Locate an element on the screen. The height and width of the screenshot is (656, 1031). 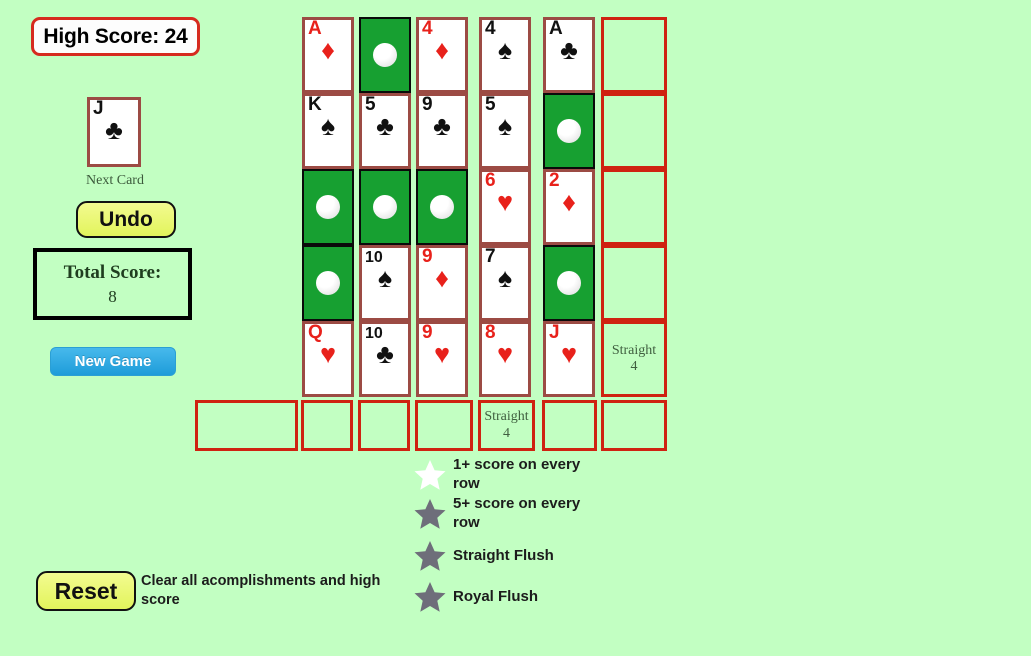
playing-card: 4 ♦ is located at coordinates (442, 55).